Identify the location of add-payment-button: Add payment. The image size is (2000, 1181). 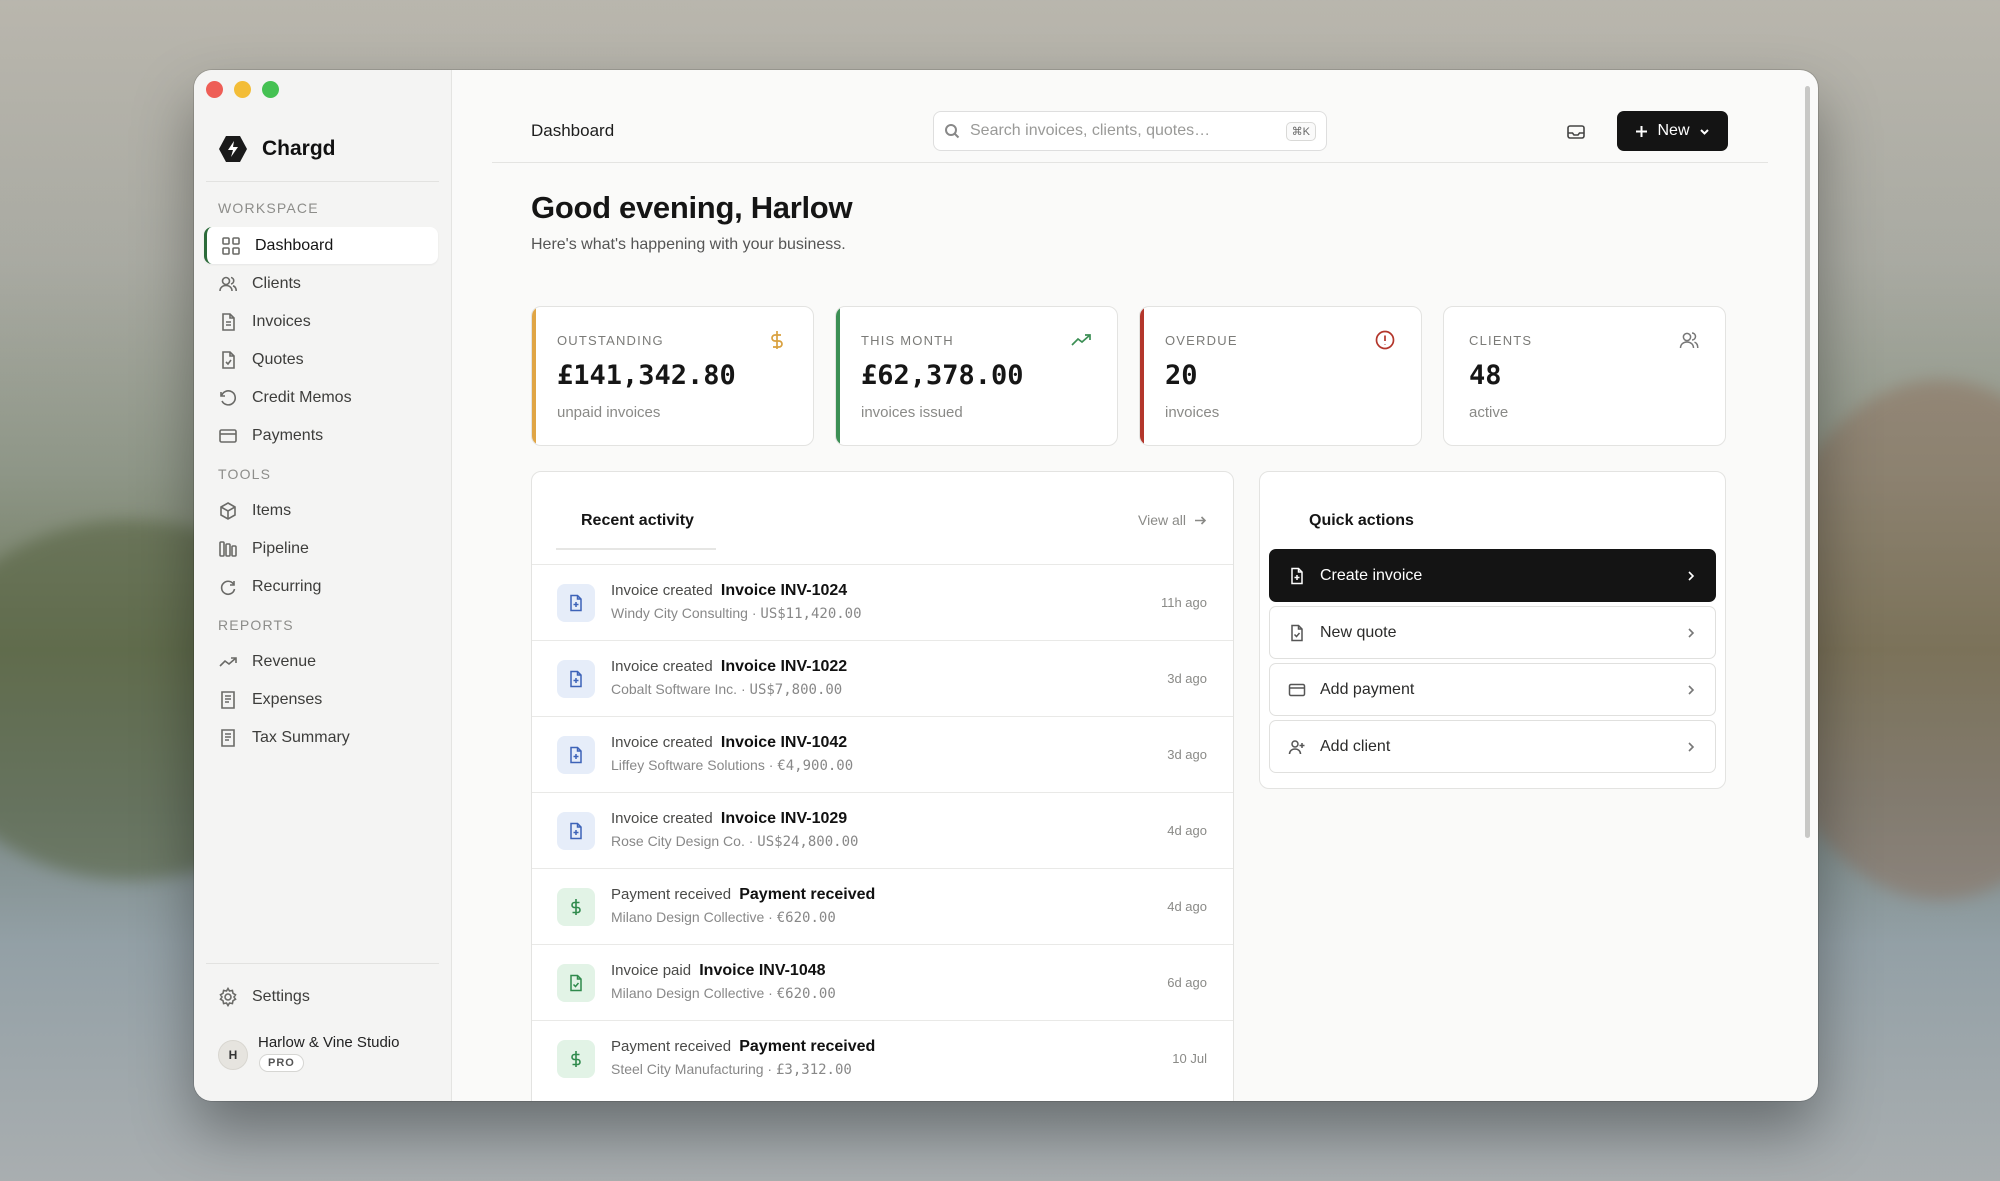
(1492, 689).